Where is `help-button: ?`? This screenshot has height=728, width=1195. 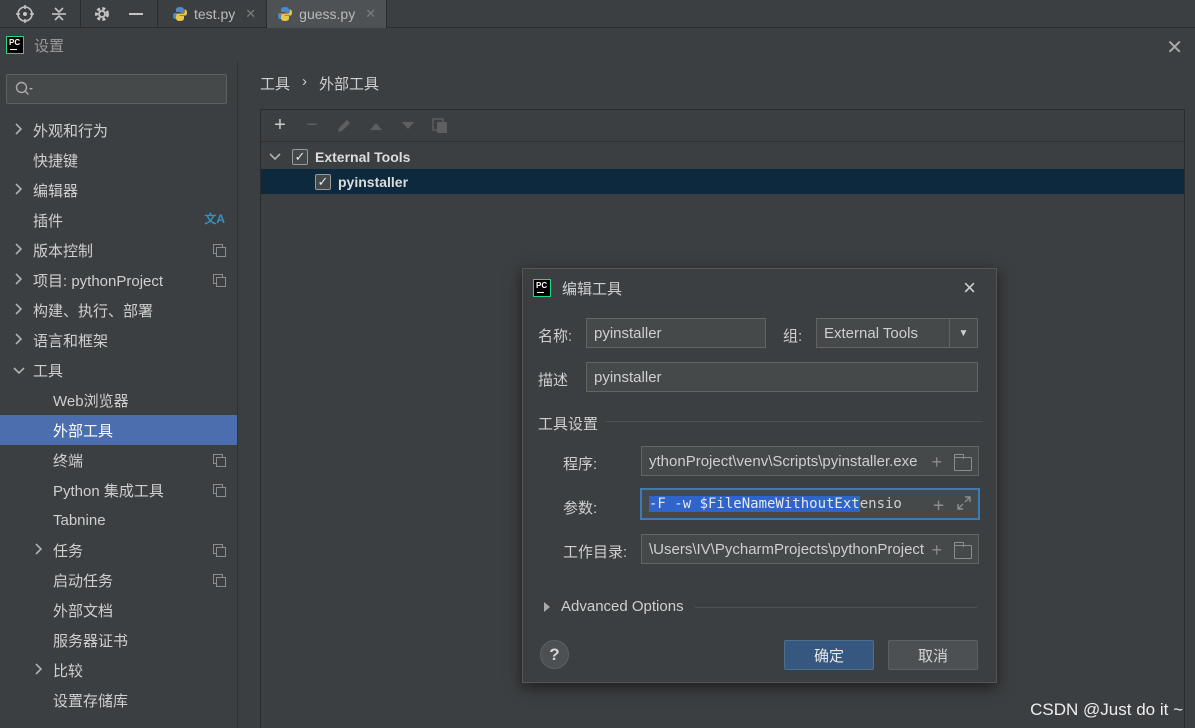 help-button: ? is located at coordinates (554, 654).